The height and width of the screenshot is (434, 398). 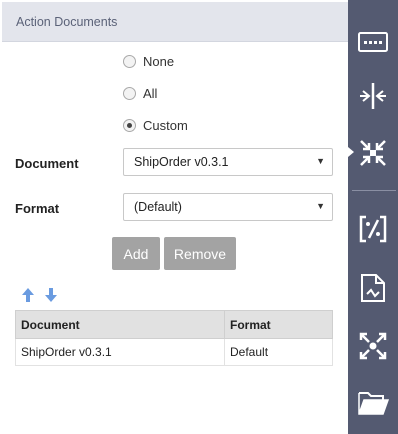 I want to click on radio-custom: Custom, so click(x=155, y=125).